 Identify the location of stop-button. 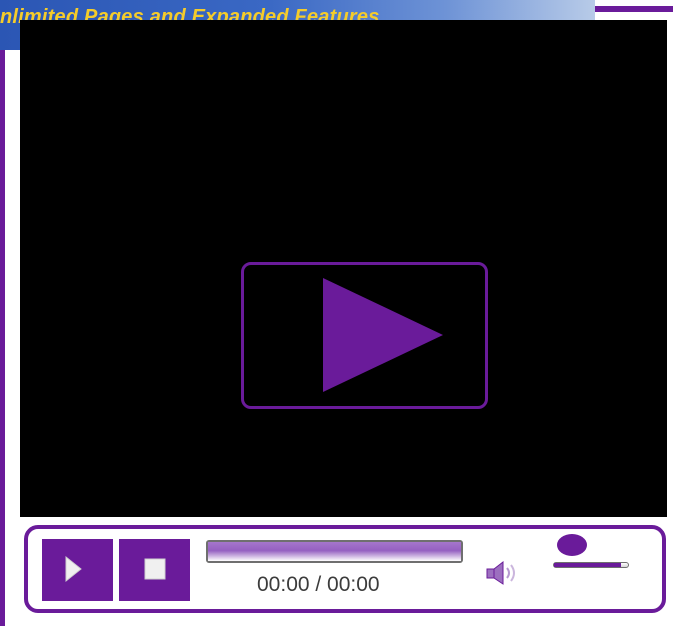
(154, 570).